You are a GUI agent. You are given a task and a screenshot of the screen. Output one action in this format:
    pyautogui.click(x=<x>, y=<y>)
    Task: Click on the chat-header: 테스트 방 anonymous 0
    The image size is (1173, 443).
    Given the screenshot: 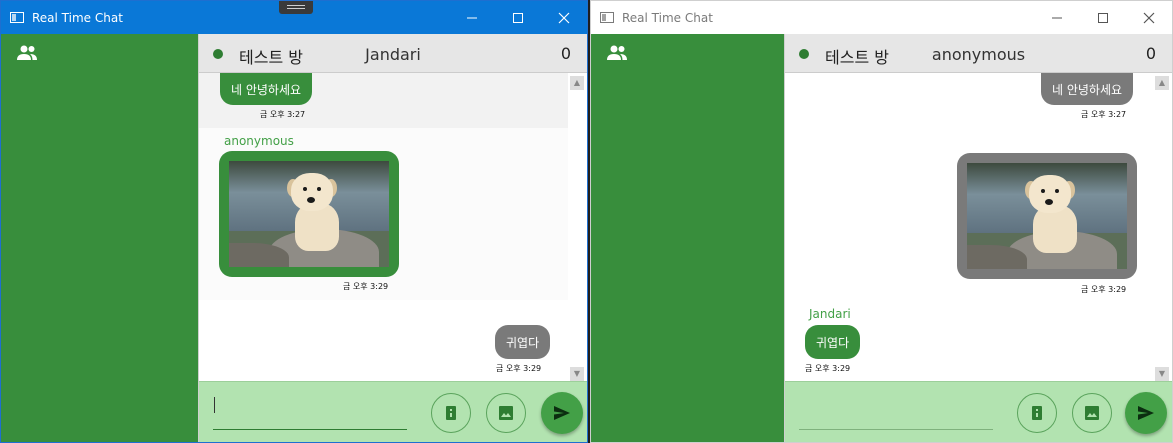 What is the action you would take?
    pyautogui.click(x=978, y=53)
    